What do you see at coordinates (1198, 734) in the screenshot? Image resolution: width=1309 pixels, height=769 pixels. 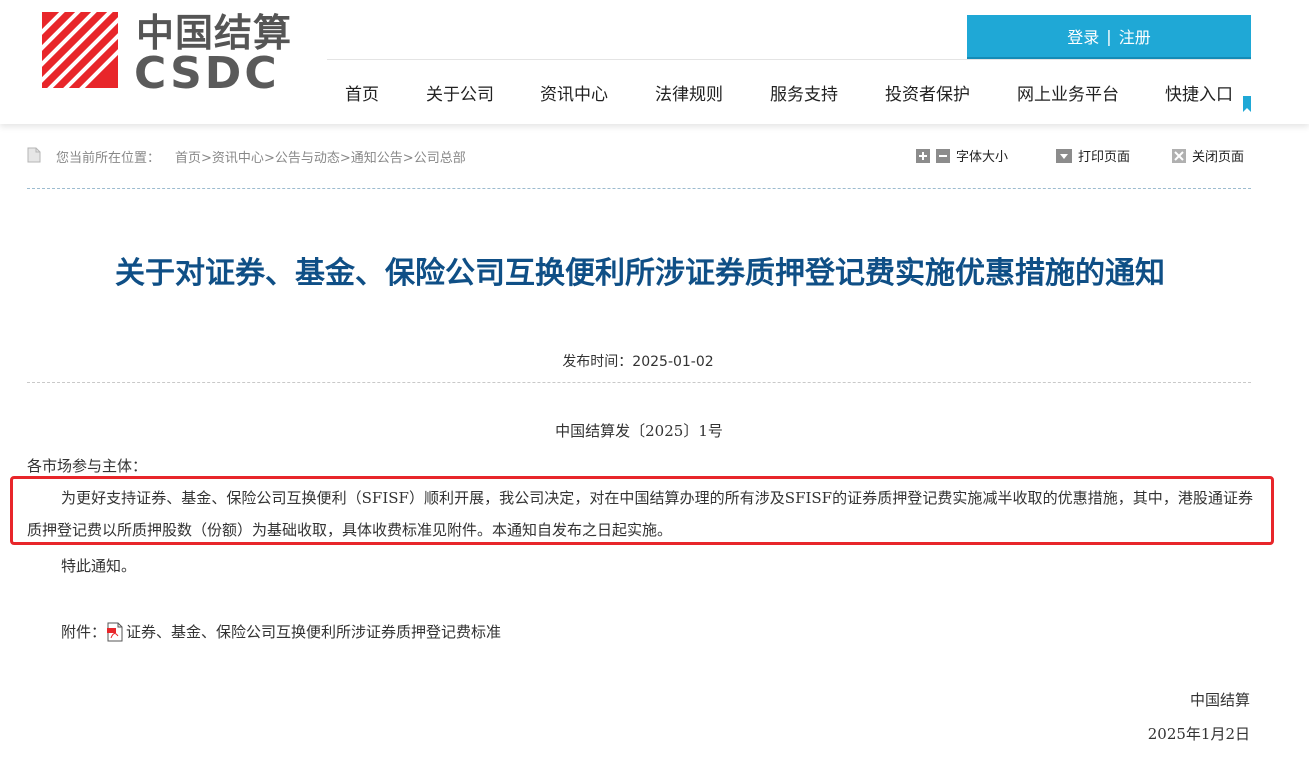 I see `signature-date: 2025年1月2日` at bounding box center [1198, 734].